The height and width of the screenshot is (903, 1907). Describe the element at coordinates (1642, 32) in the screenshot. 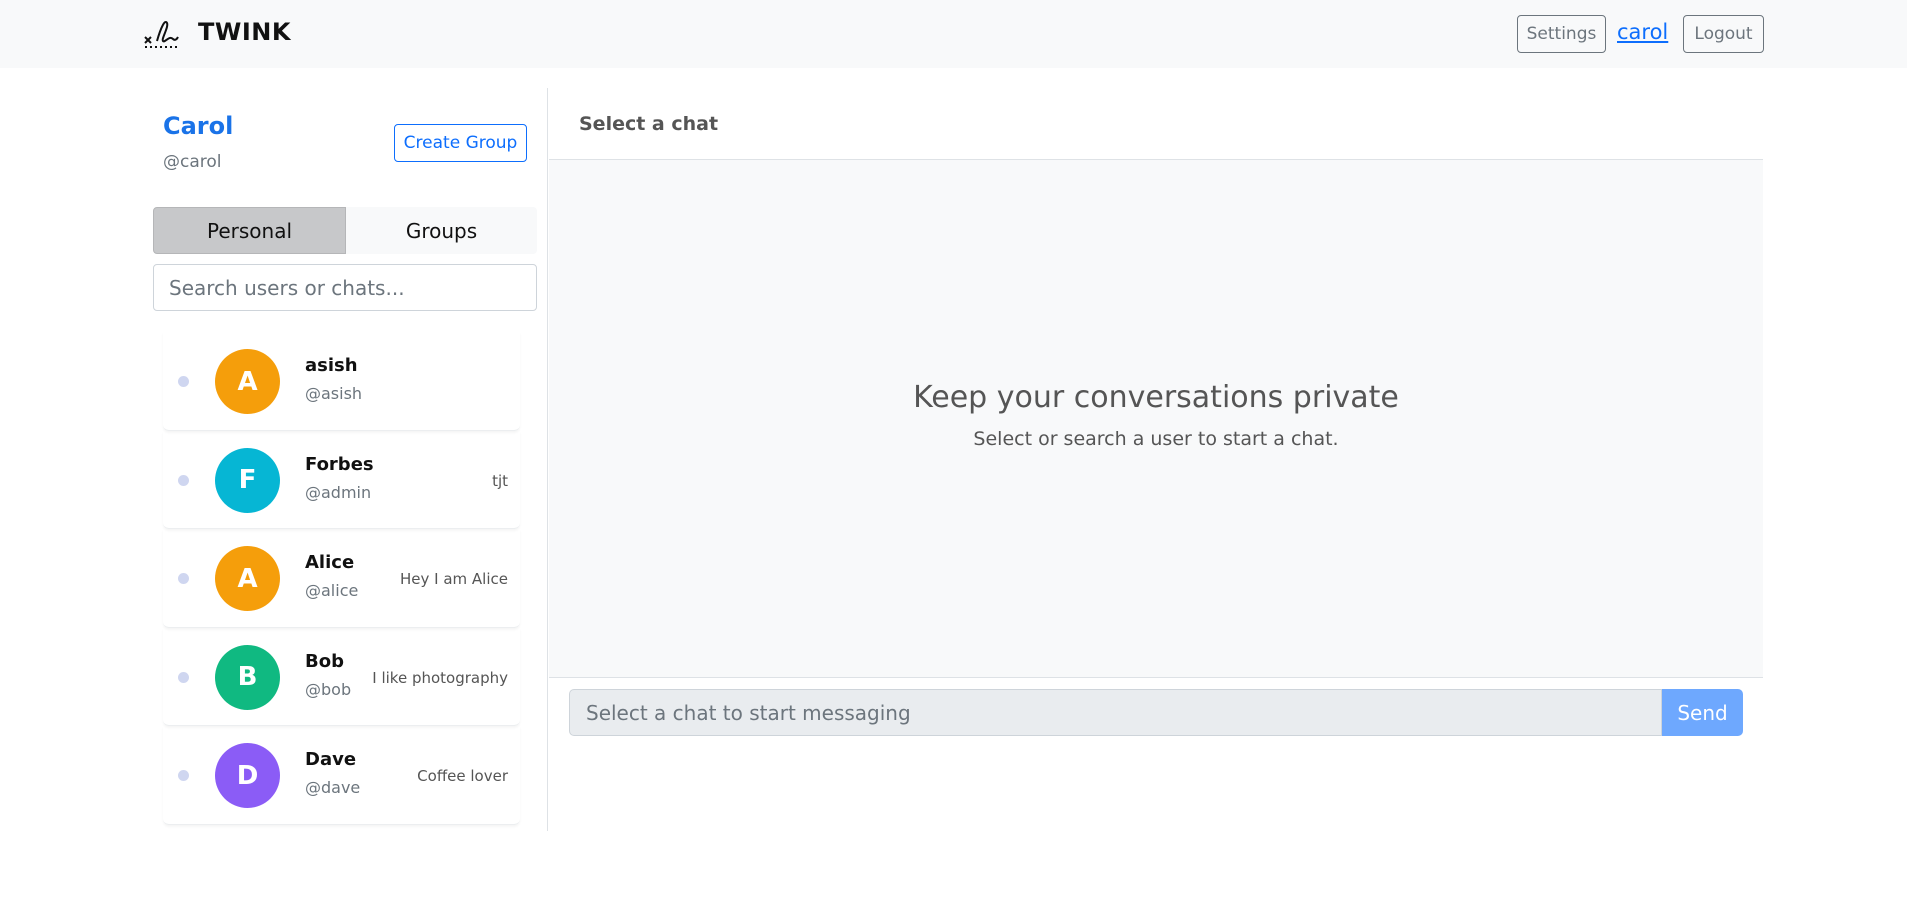

I see `profile-link: carol` at that location.